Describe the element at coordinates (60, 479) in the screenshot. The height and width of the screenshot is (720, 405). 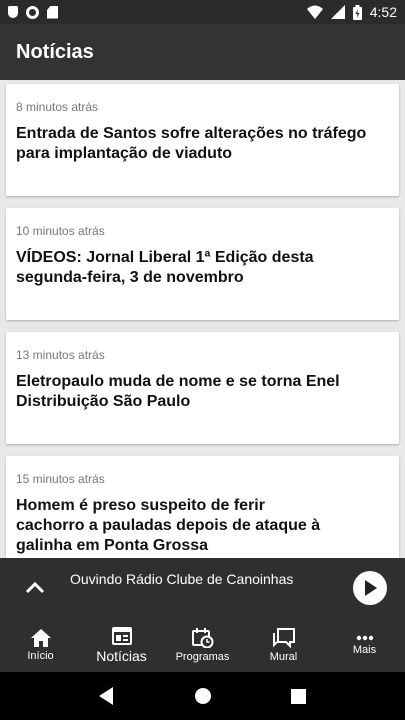
I see `news-time: 15 minutos atrás` at that location.